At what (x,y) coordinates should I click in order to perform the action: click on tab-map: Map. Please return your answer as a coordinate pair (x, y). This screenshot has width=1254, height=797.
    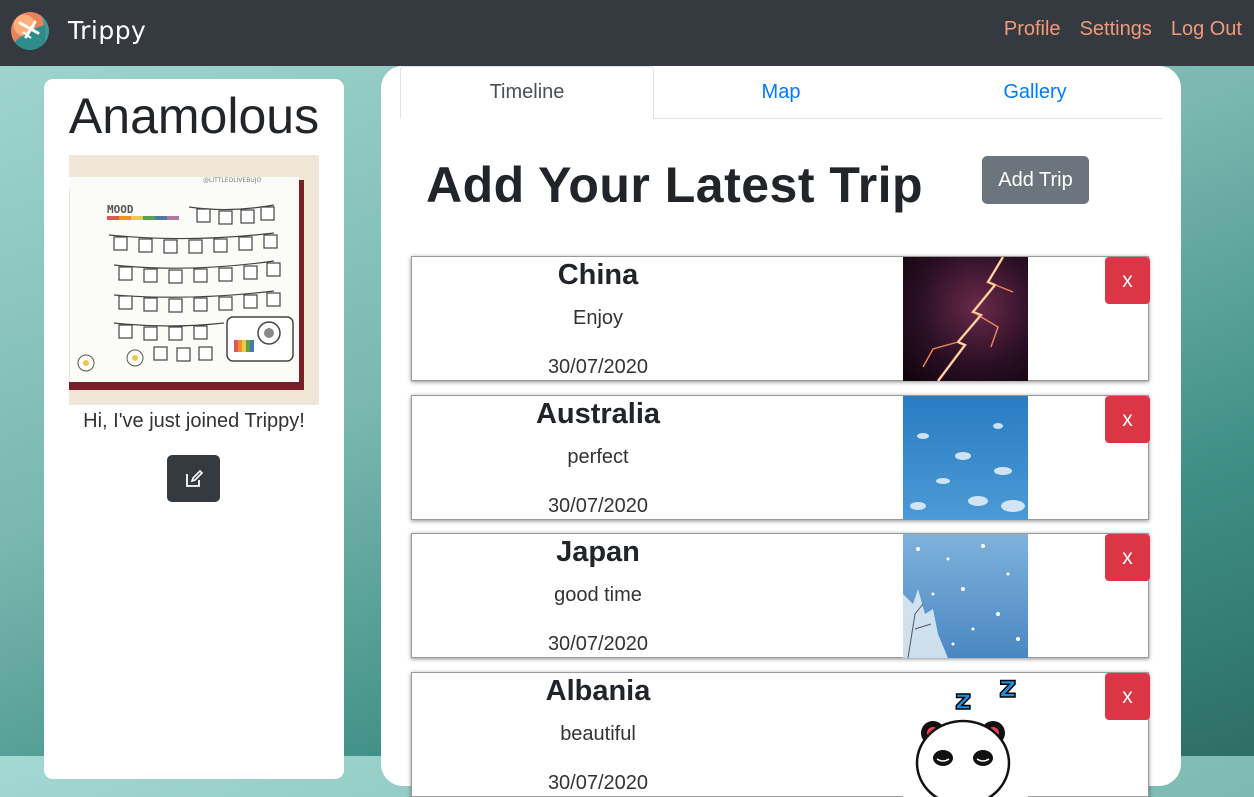
    Looking at the image, I should click on (781, 92).